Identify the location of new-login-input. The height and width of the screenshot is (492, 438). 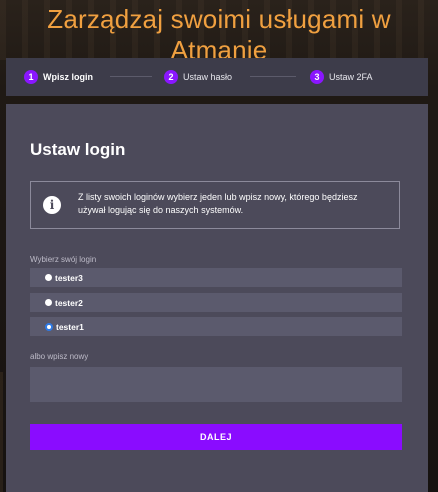
(216, 384).